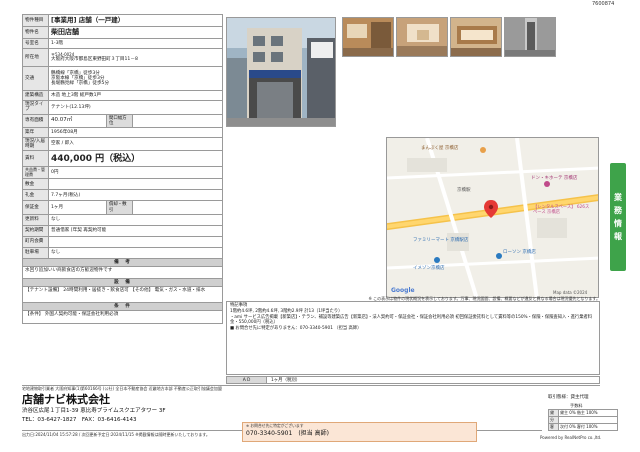  I want to click on traffic-cell: 鶴橋線「京橋」徒歩3分 京阪本線「京橋」徒歩3分 長堀鶴見緑「京橋」徒歩5分, so click(135, 78).